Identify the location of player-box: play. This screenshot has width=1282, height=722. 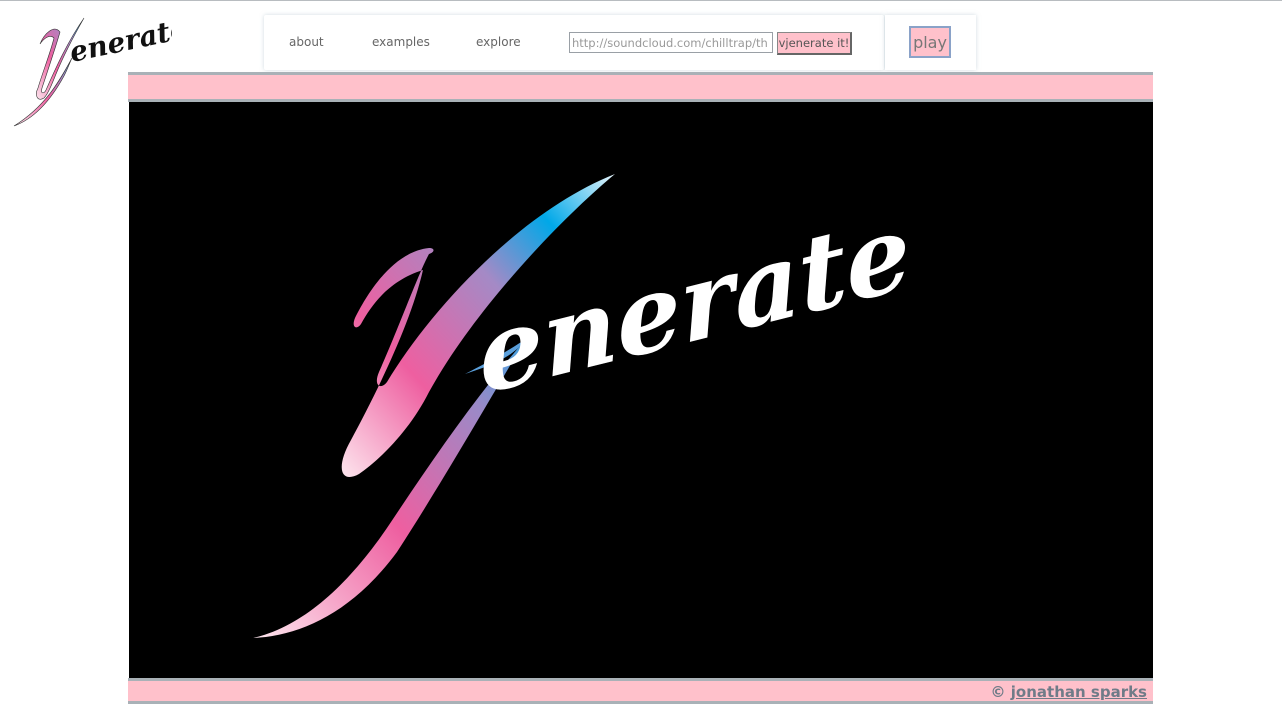
(930, 42).